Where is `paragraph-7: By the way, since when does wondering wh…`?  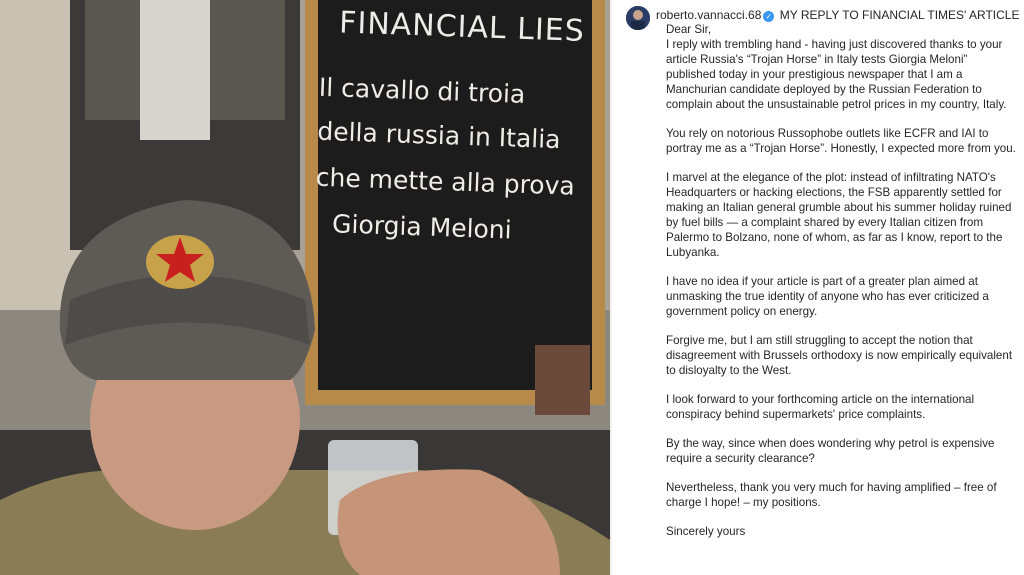
paragraph-7: By the way, since when does wondering wh… is located at coordinates (830, 451).